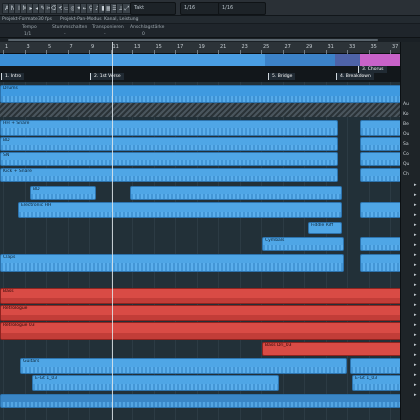 Image resolution: width=420 pixels, height=420 pixels. Describe the element at coordinates (200, 8) in the screenshot. I see `quantize-select: 1/16` at that location.